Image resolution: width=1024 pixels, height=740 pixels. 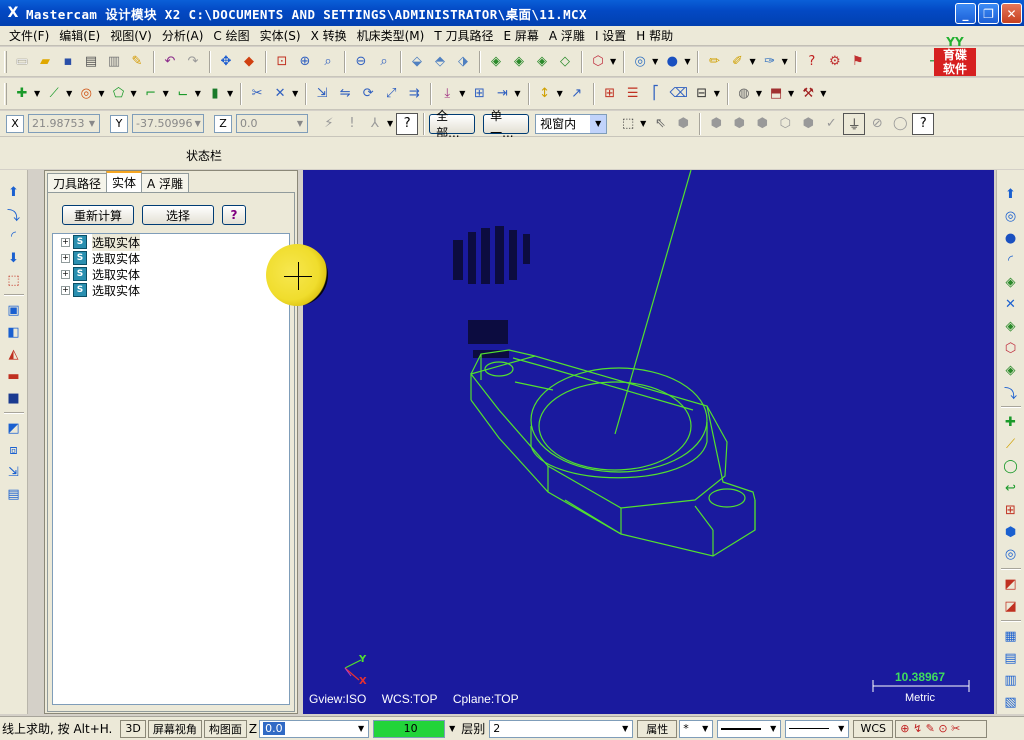 What do you see at coordinates (1011, 584) in the screenshot?
I see `analyze-icon: ◩` at bounding box center [1011, 584].